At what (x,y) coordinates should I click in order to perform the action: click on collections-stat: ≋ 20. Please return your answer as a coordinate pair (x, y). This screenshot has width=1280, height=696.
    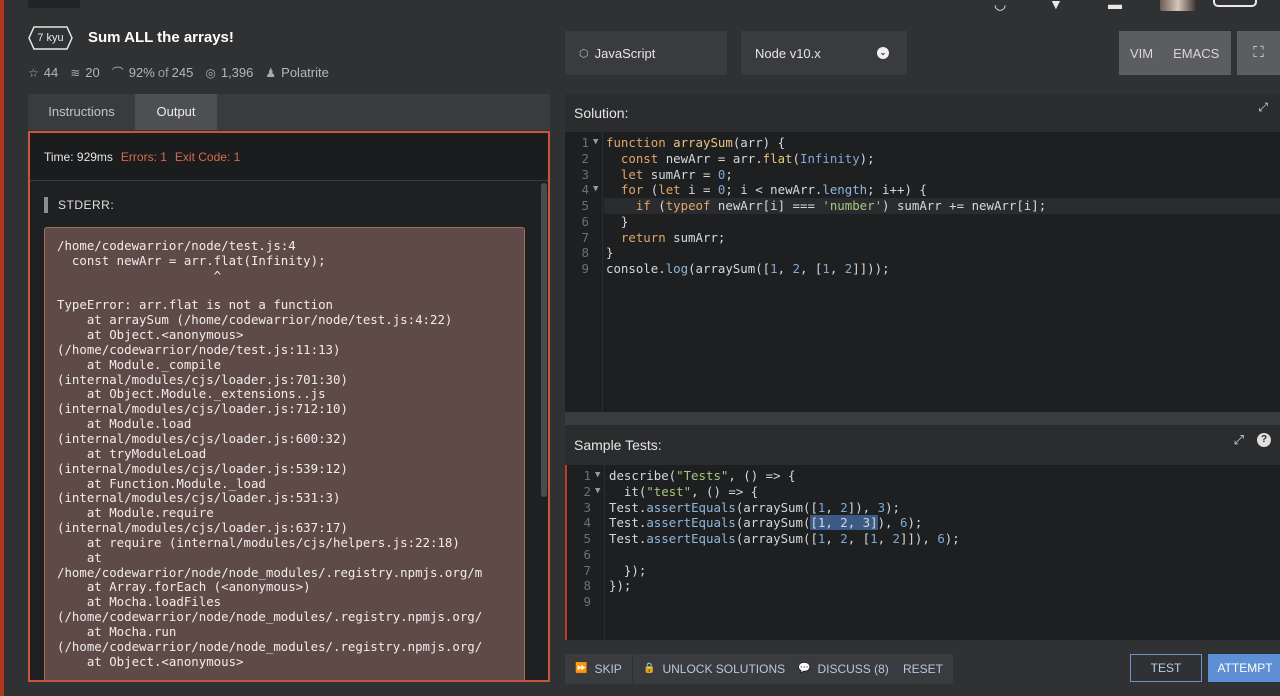
    Looking at the image, I should click on (85, 72).